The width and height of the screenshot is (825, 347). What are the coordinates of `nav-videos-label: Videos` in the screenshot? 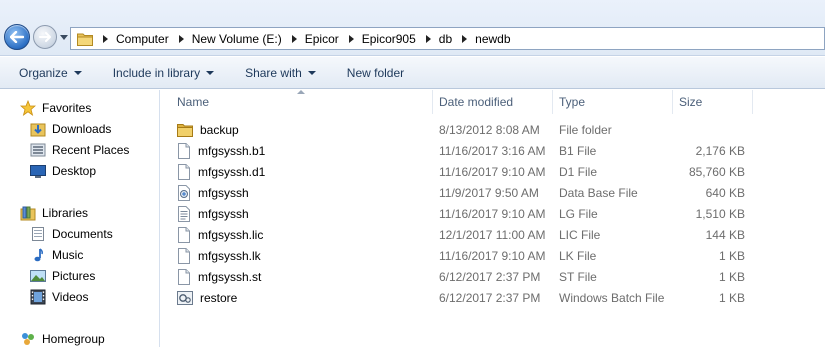 It's located at (70, 296).